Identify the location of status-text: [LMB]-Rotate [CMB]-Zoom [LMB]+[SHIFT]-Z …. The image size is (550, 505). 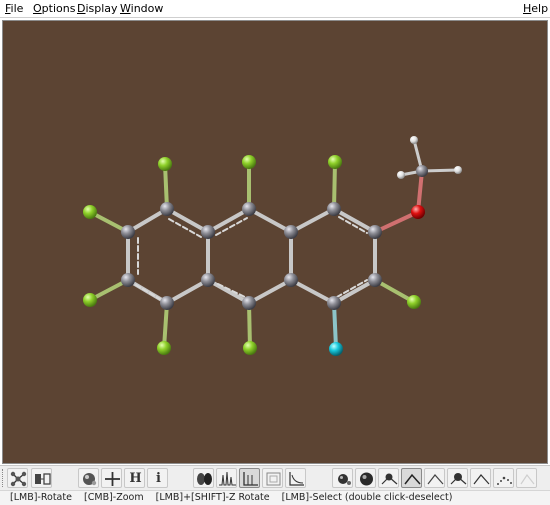
(231, 497).